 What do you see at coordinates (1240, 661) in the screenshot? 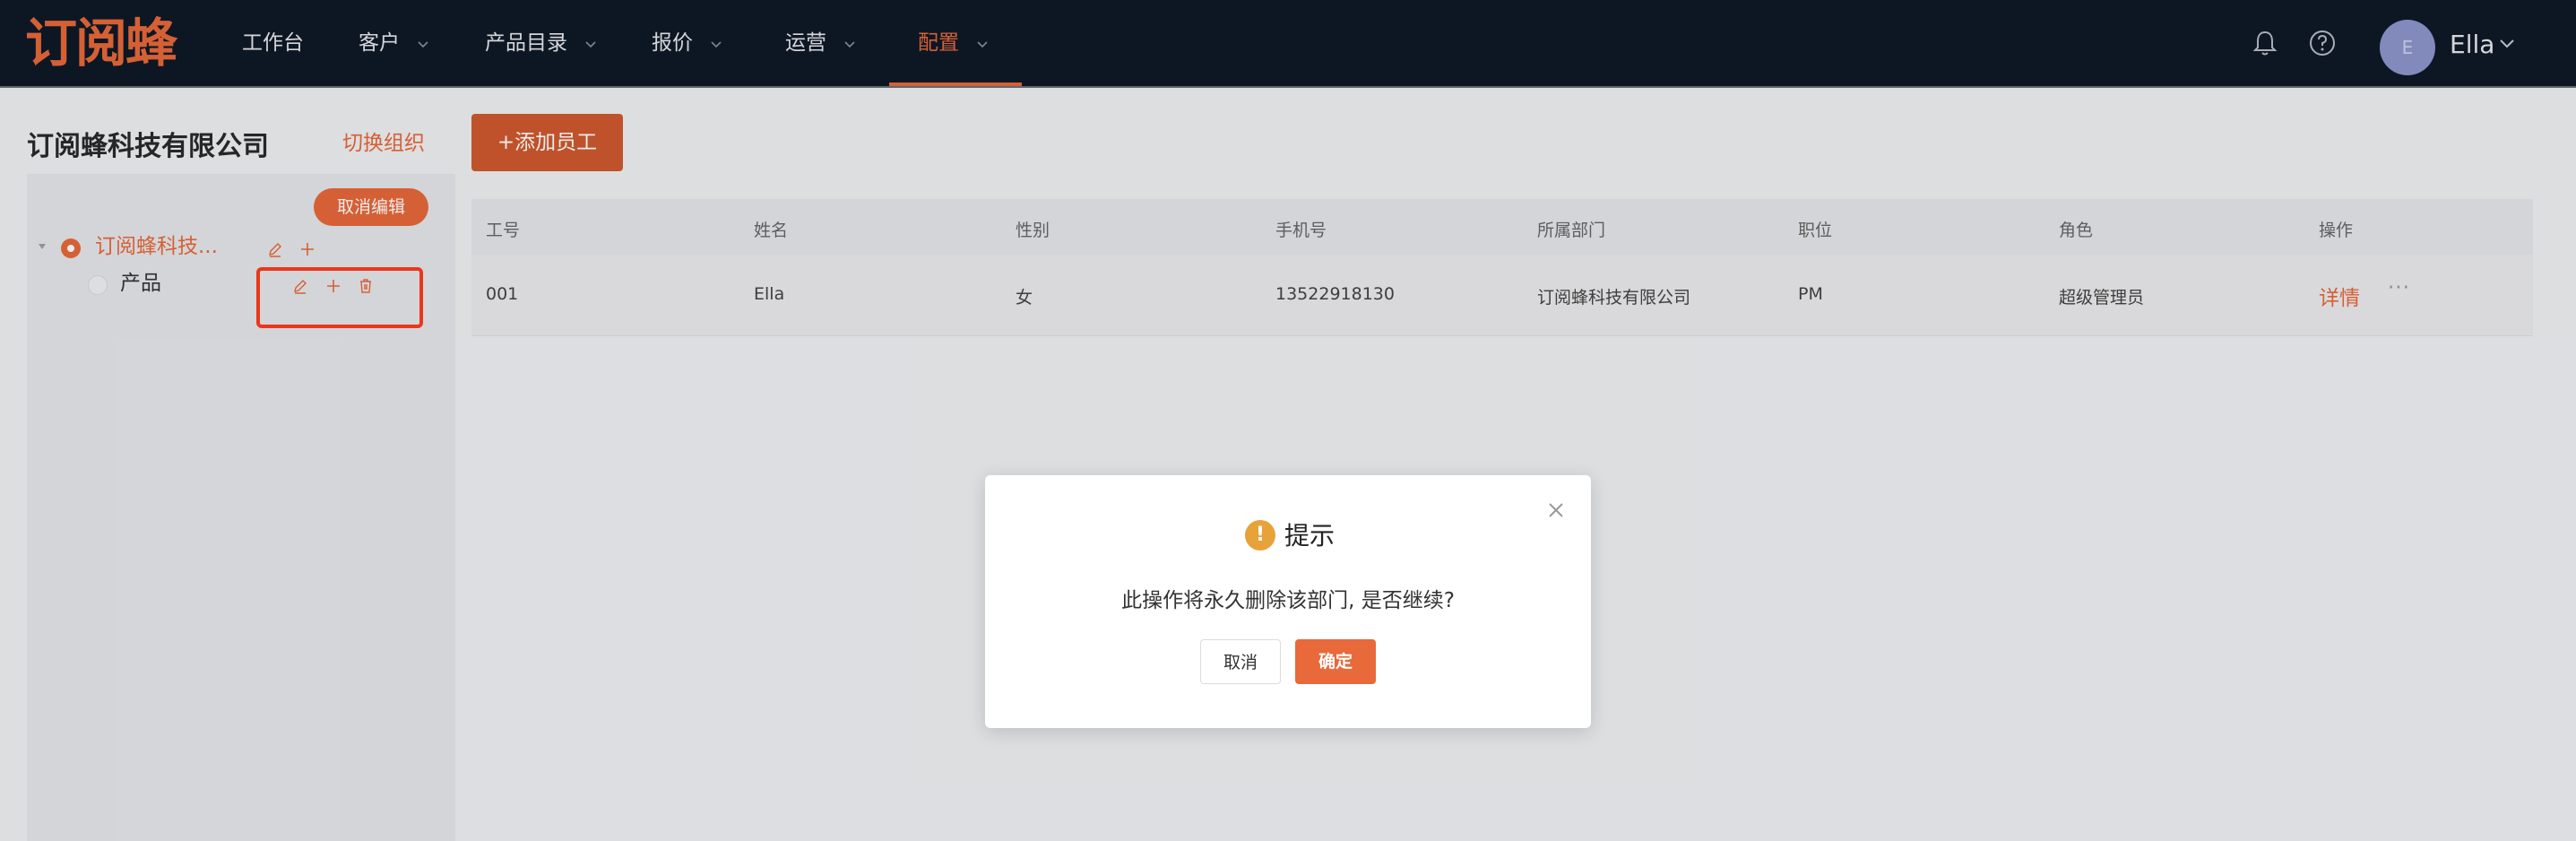
I see `cancel-button: 取消` at bounding box center [1240, 661].